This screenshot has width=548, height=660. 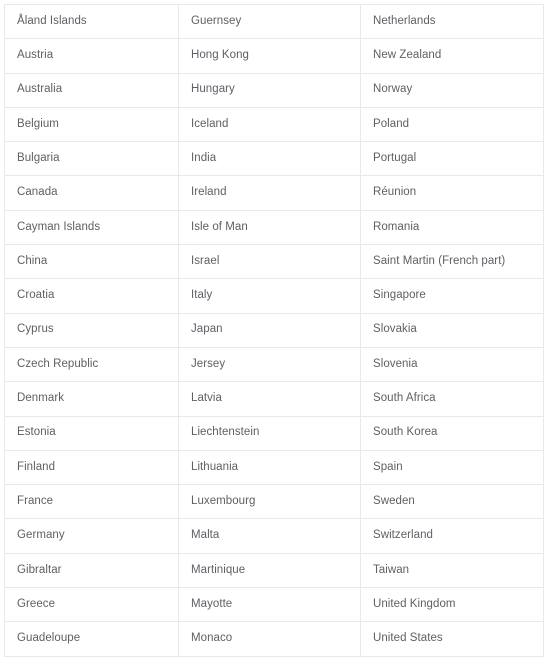 What do you see at coordinates (269, 502) in the screenshot?
I see `country-cell: Luxembourg` at bounding box center [269, 502].